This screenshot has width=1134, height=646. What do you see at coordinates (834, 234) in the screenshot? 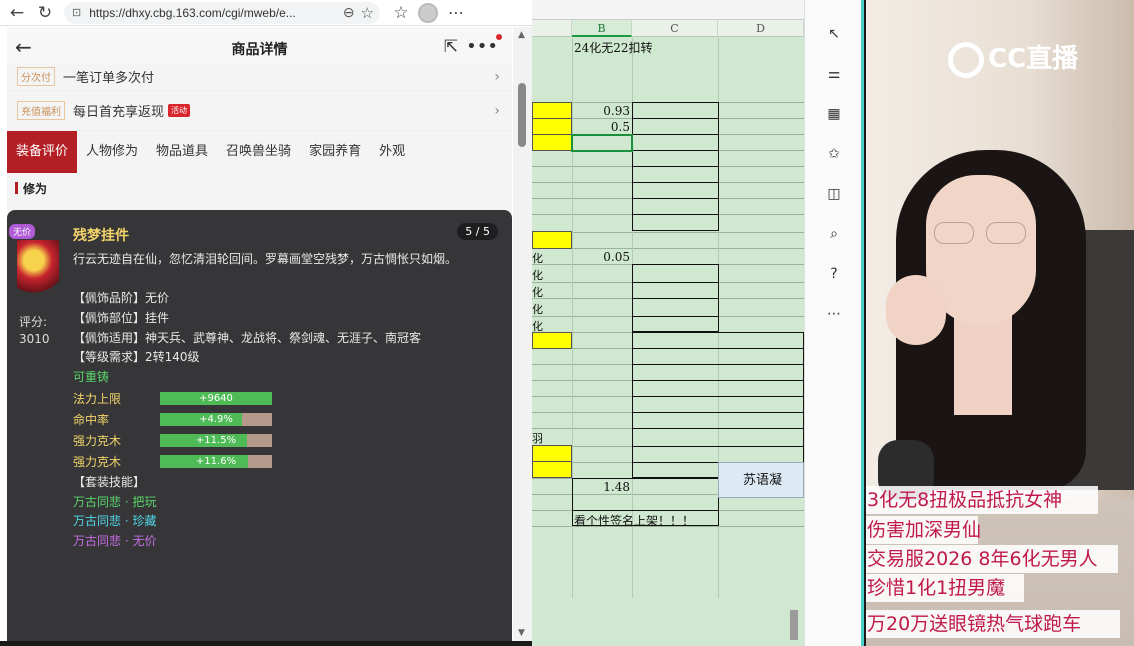
I see `find-icon: ⌕` at bounding box center [834, 234].